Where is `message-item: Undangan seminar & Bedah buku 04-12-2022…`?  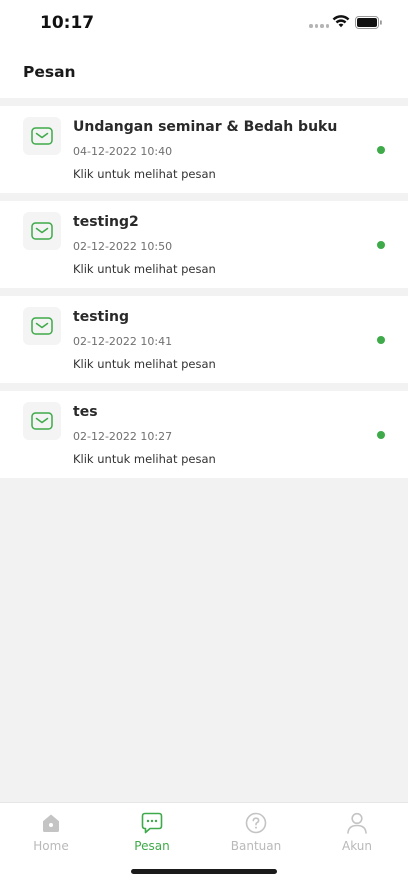
message-item: Undangan seminar & Bedah buku 04-12-2022… is located at coordinates (204, 149).